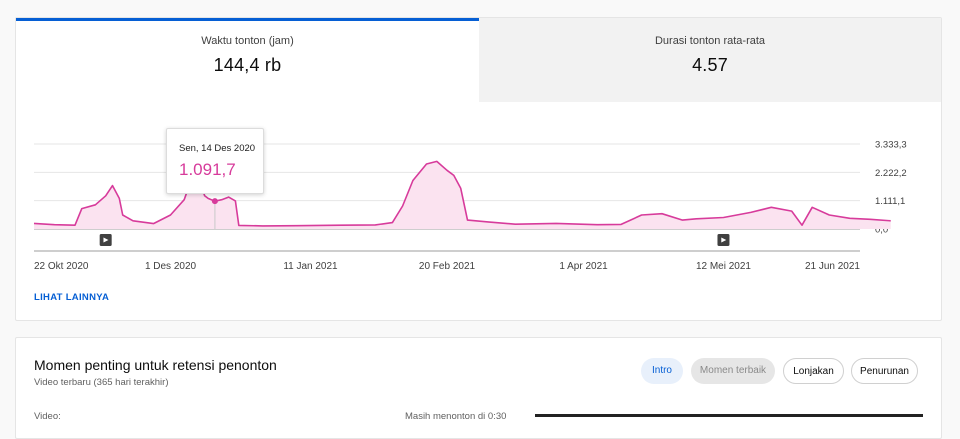 This screenshot has width=960, height=439. I want to click on y-tick-label: 3.333,3, so click(891, 145).